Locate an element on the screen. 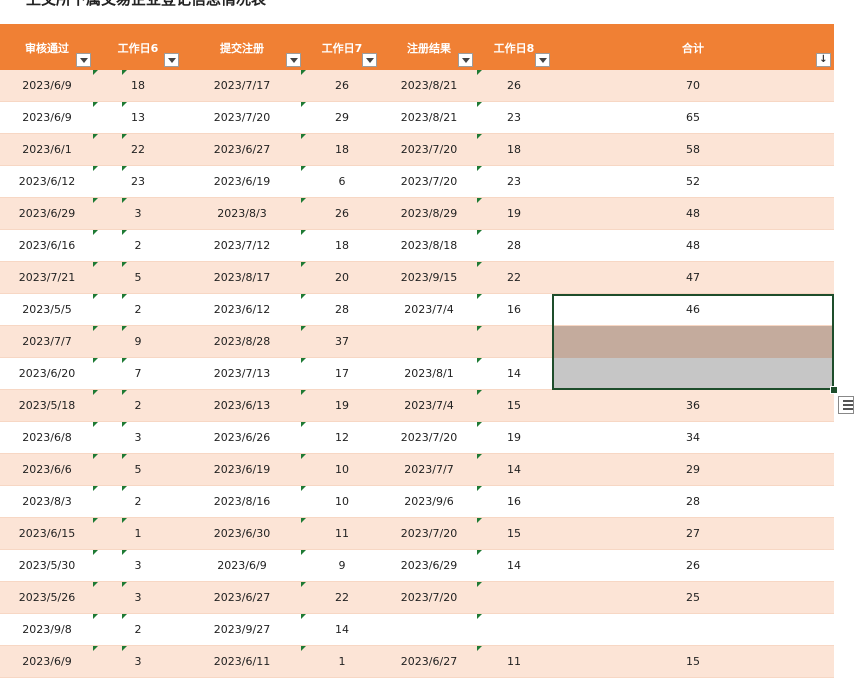 The image size is (854, 680). table-cell-approved: 2023/5/5 is located at coordinates (47, 309).